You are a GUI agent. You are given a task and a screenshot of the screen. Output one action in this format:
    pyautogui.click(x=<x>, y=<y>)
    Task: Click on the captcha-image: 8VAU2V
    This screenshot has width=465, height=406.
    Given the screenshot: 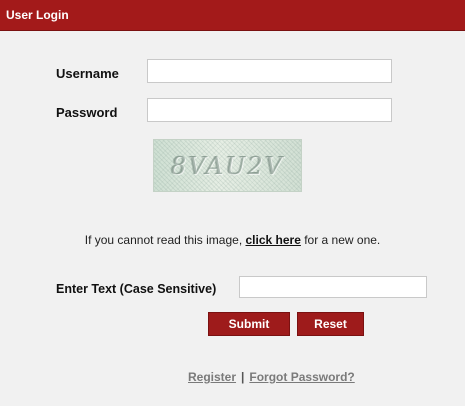 What is the action you would take?
    pyautogui.click(x=227, y=165)
    